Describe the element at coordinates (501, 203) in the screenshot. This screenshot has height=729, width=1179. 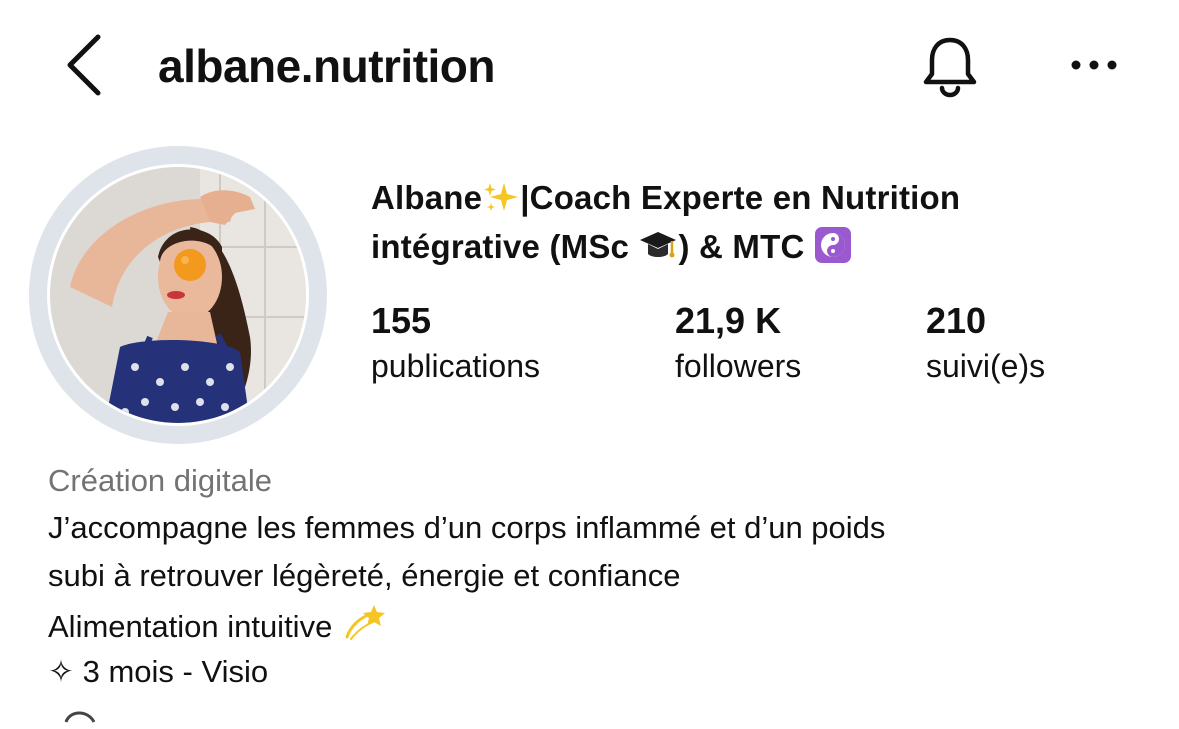
I see `sparkles-icon` at that location.